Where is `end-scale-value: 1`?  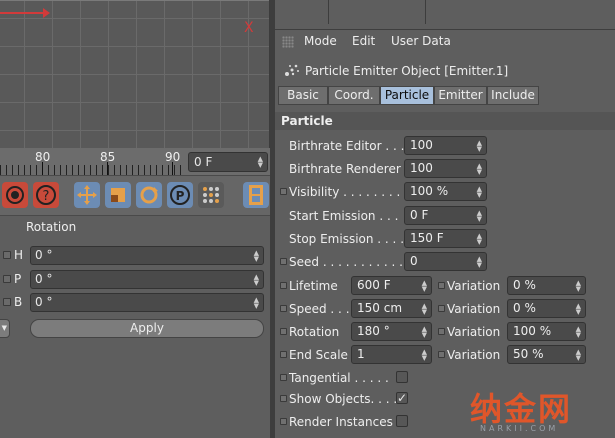 end-scale-value: 1 is located at coordinates (361, 354).